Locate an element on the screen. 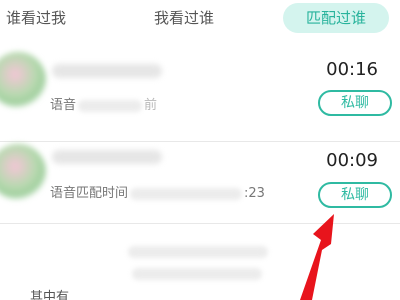 The width and height of the screenshot is (400, 300). subtitle-prefix: 语音匹配时间 is located at coordinates (89, 193).